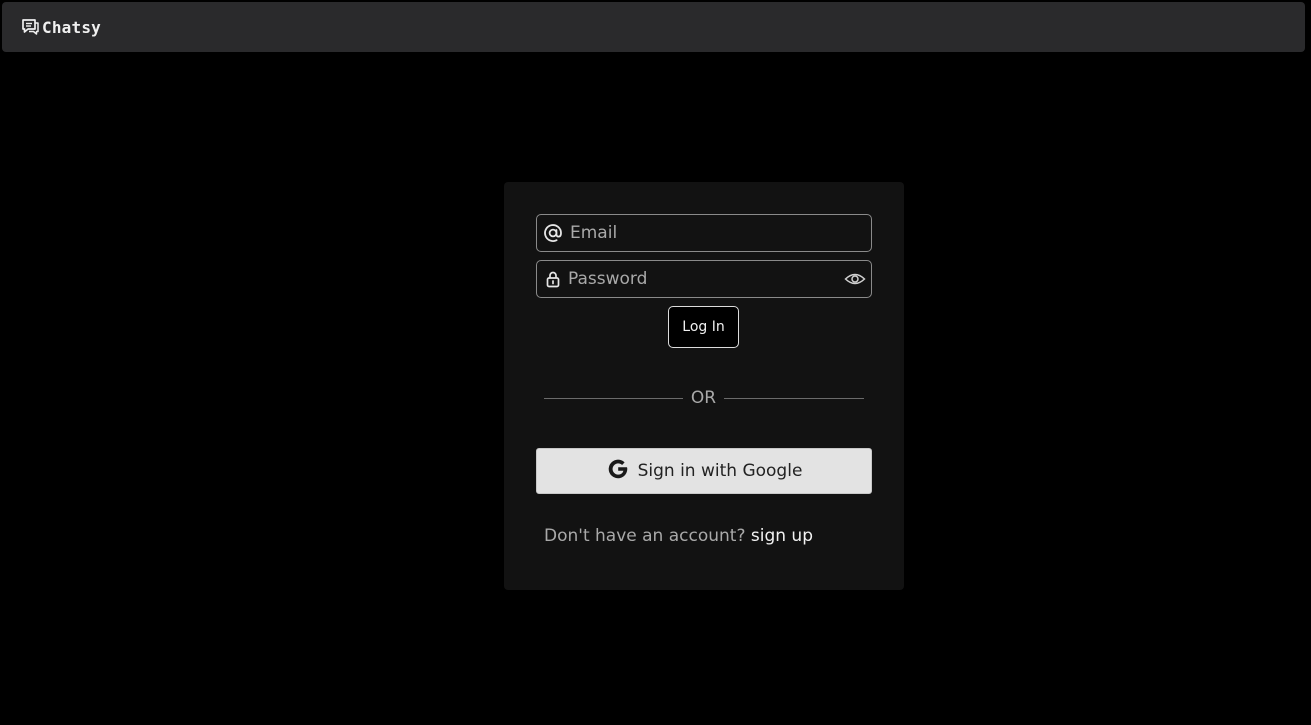  Describe the element at coordinates (720, 471) in the screenshot. I see `google-button-label: Sign in with Google` at that location.